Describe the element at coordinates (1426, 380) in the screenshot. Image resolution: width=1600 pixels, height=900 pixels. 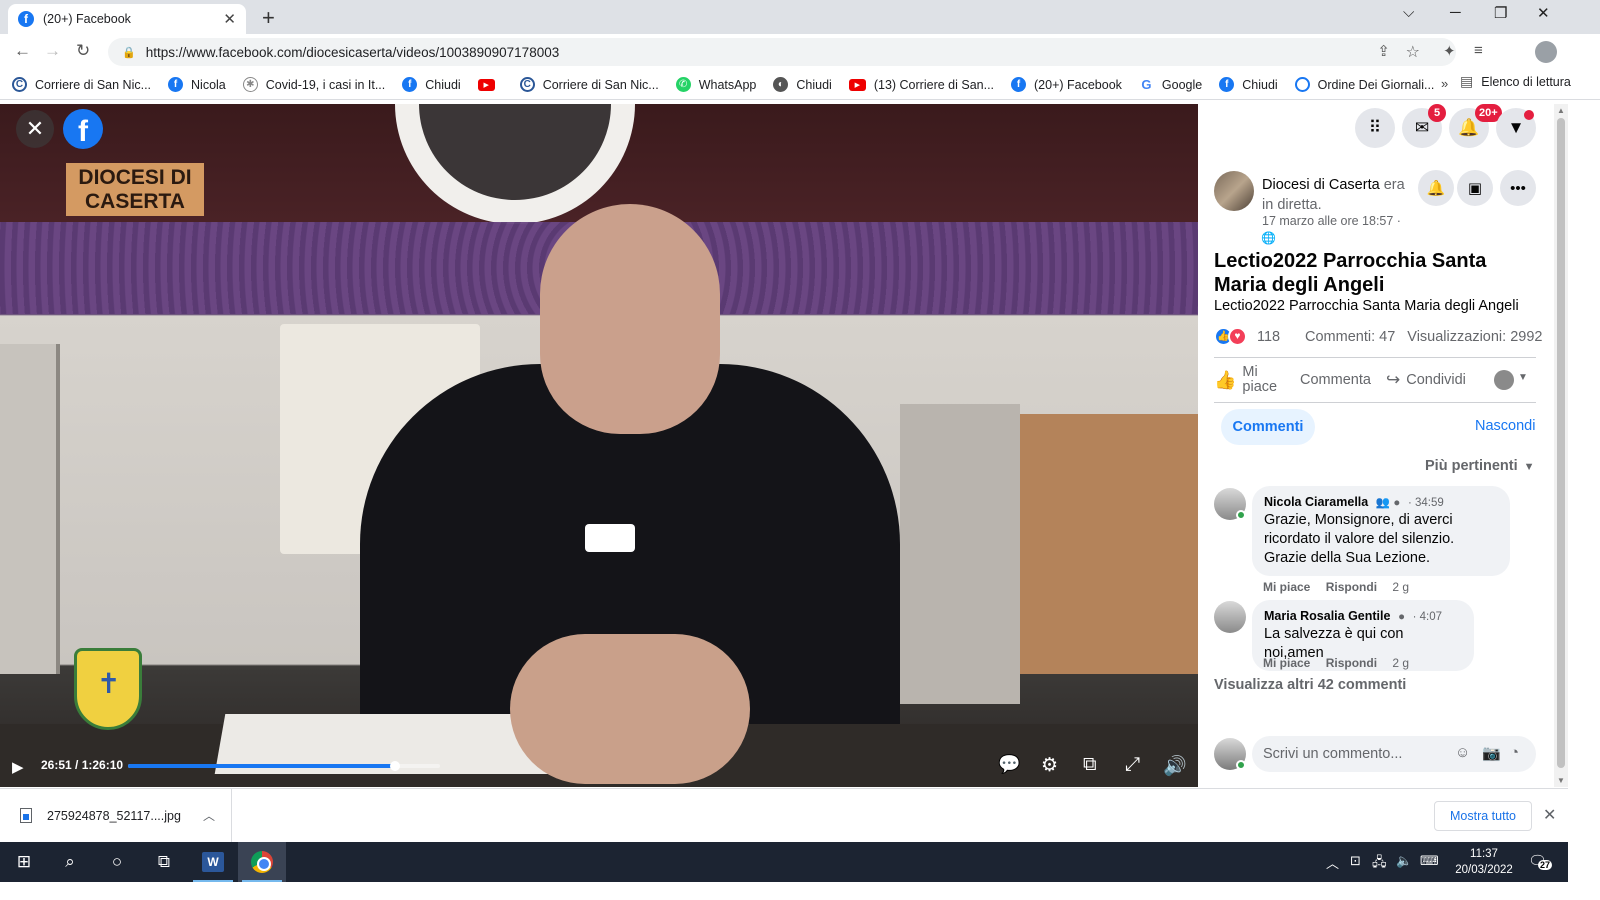
I see `share-button: ↪ Condividi` at that location.